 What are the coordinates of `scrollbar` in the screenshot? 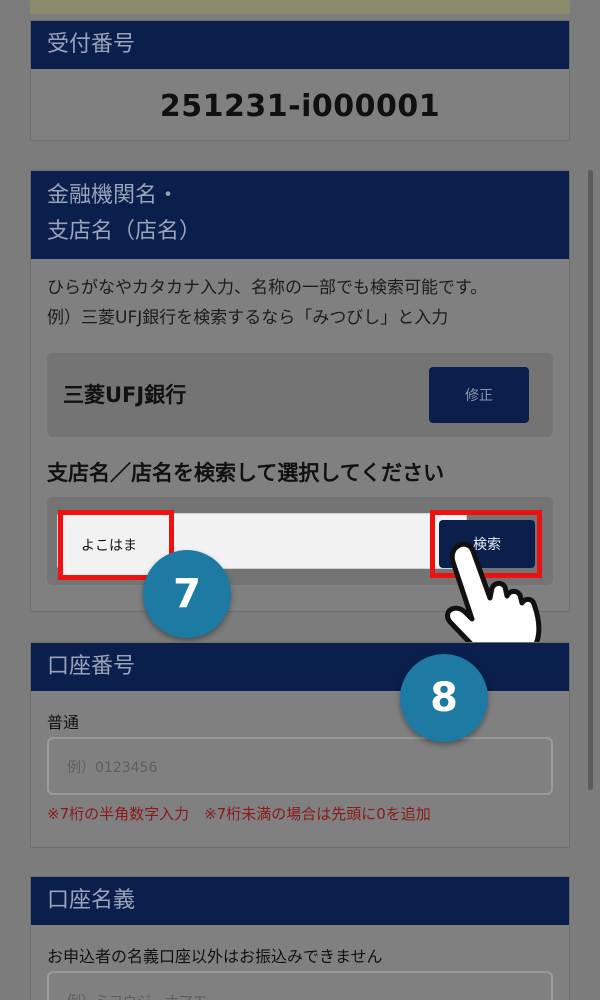 It's located at (590, 480).